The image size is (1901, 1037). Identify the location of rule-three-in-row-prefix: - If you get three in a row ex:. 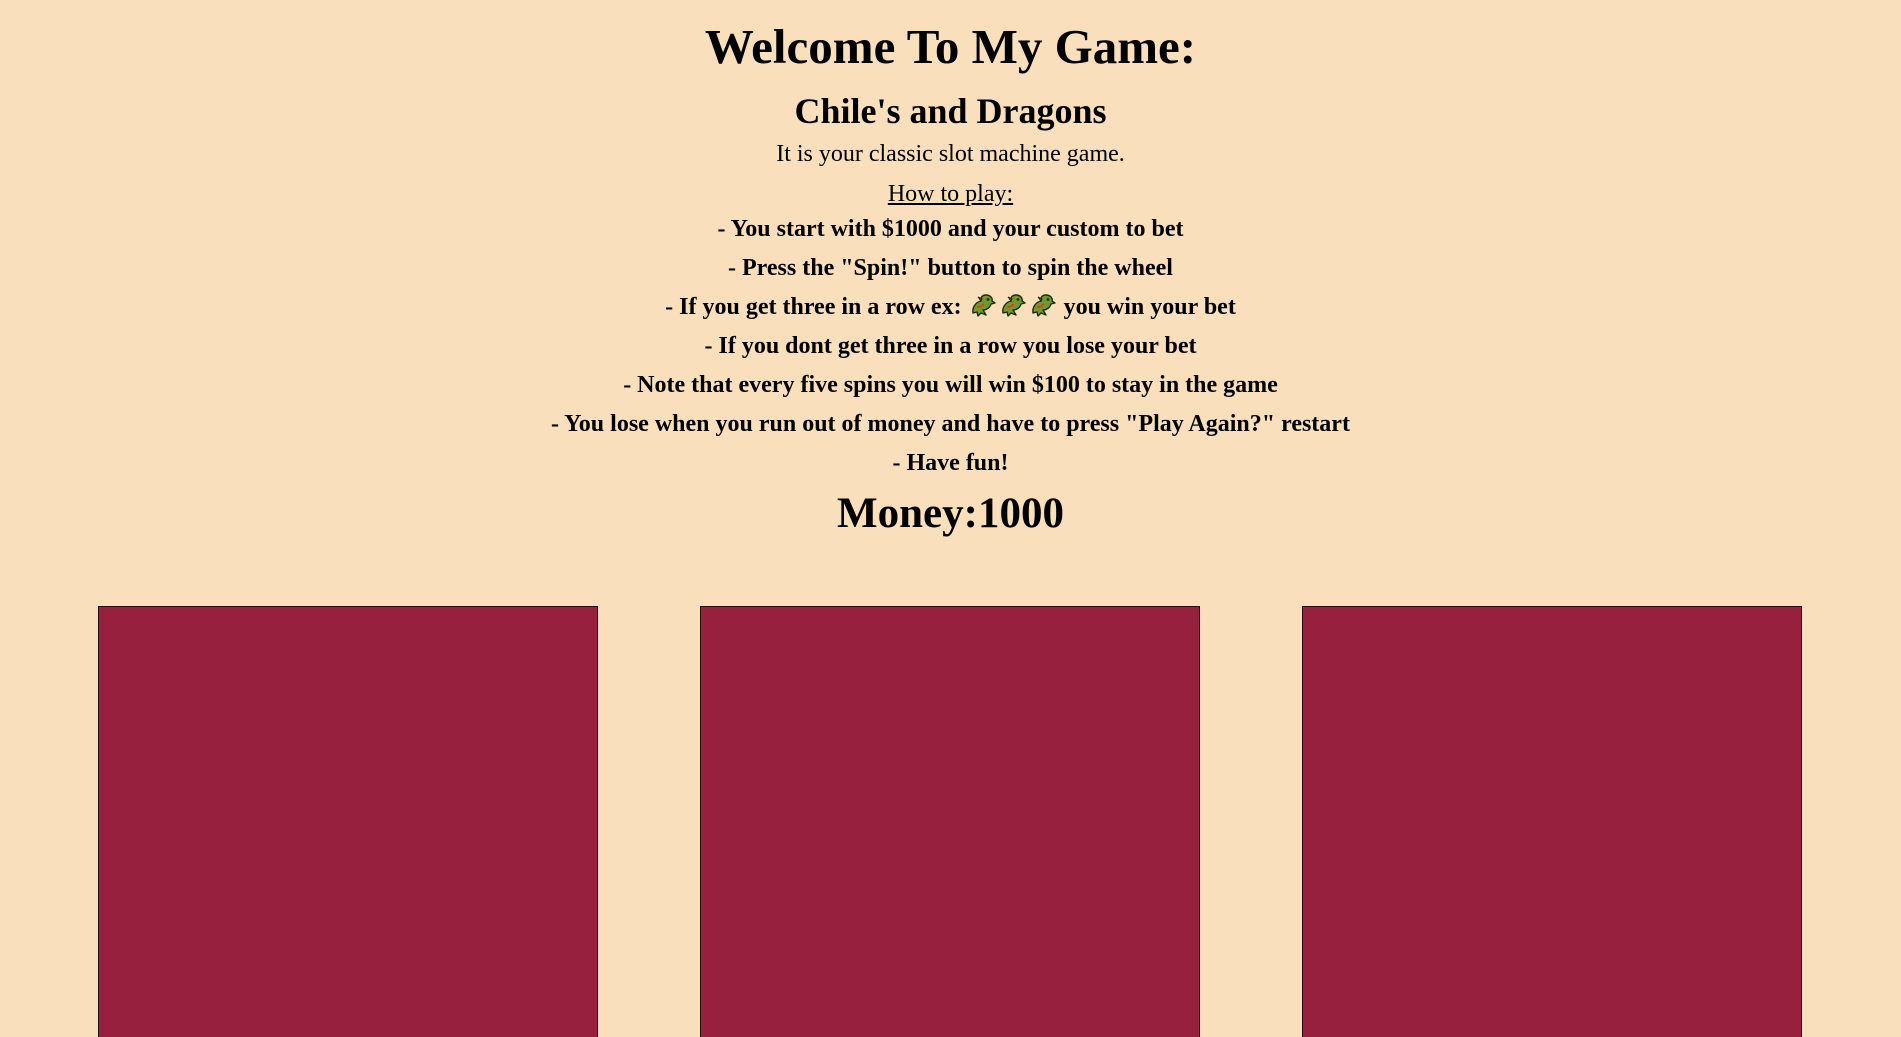
(813, 307).